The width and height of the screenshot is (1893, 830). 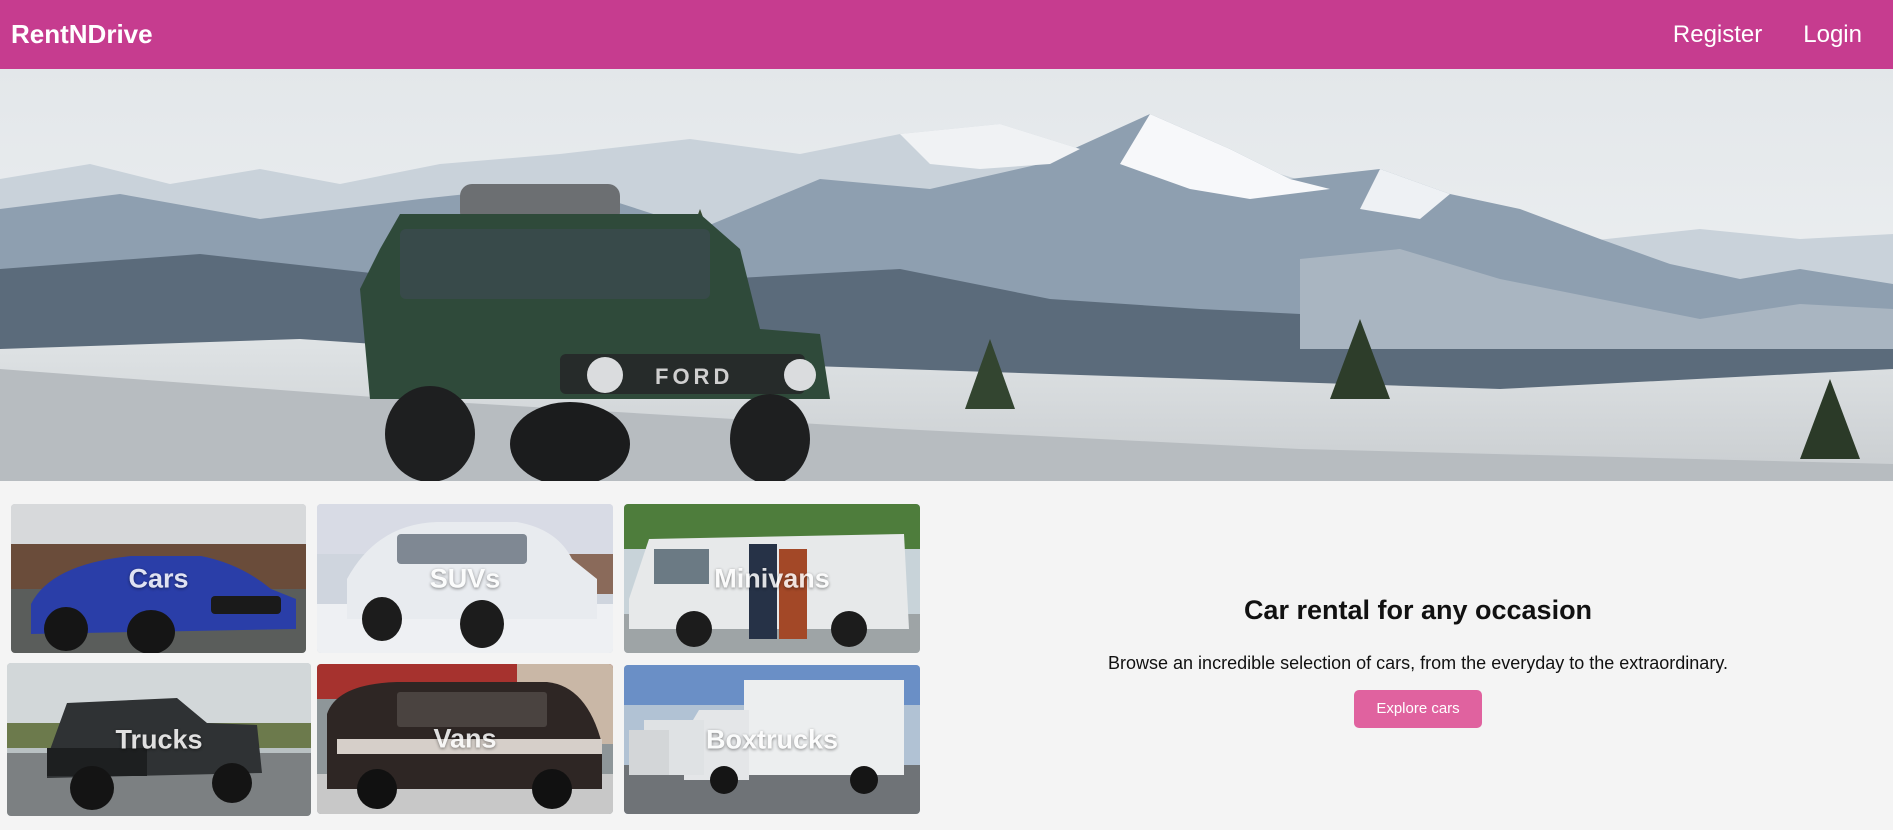 I want to click on top-navbar: RentNDrive Register Login, so click(x=946, y=34).